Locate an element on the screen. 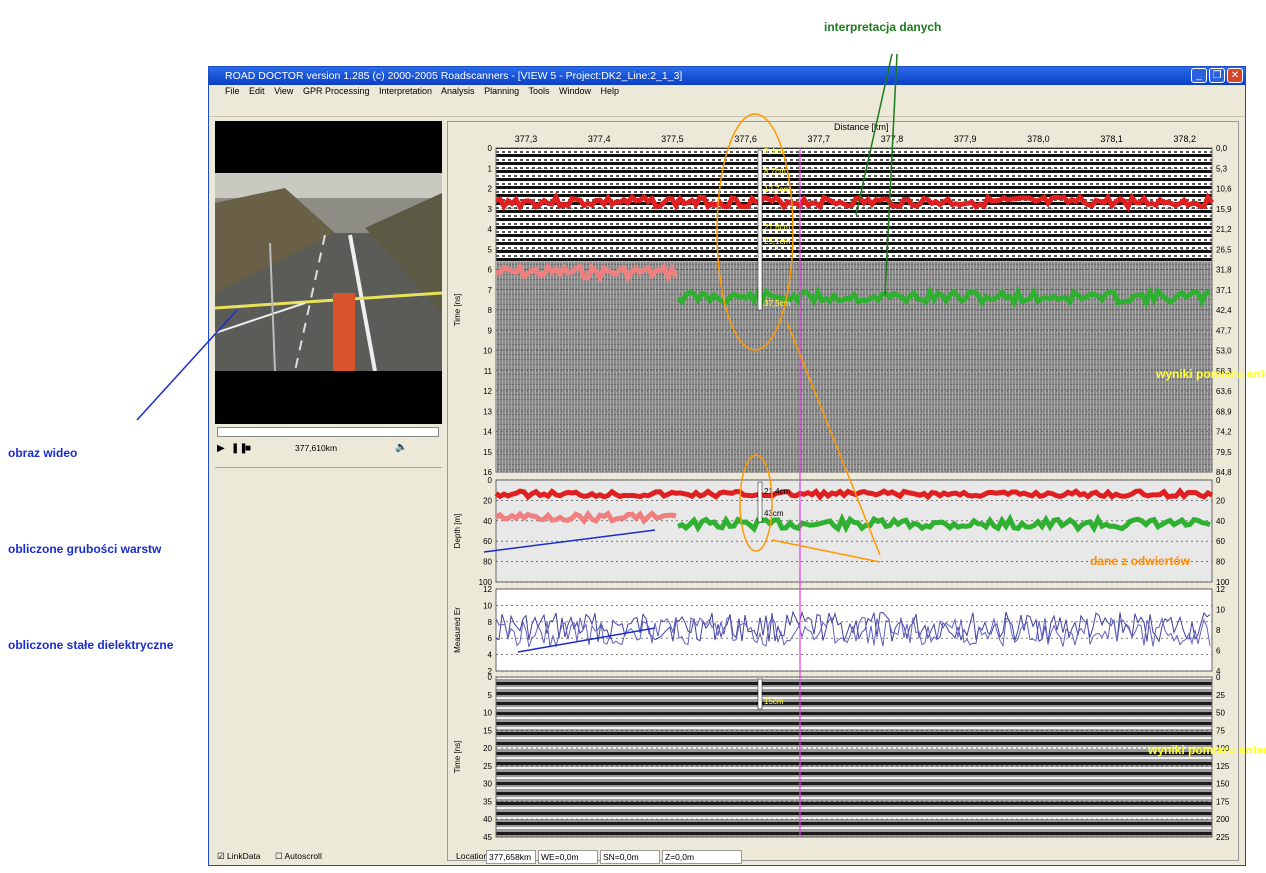 This screenshot has height=873, width=1266. arrow-video is located at coordinates (187, 365).